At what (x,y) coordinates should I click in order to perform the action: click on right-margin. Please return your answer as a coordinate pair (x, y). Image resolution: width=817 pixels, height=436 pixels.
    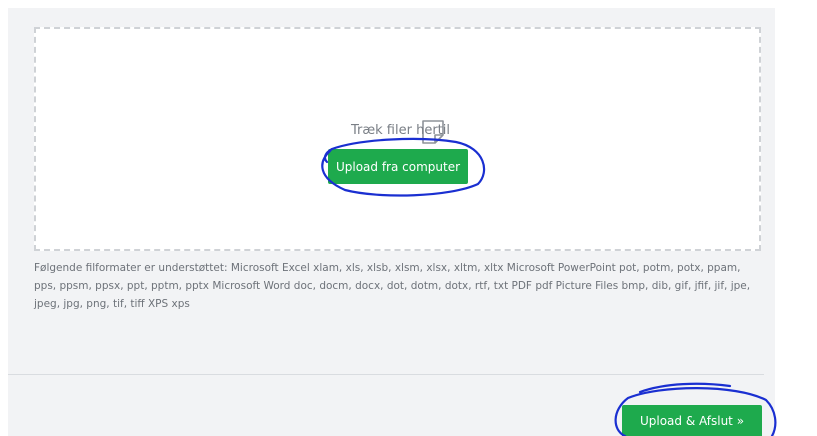
    Looking at the image, I should click on (796, 218).